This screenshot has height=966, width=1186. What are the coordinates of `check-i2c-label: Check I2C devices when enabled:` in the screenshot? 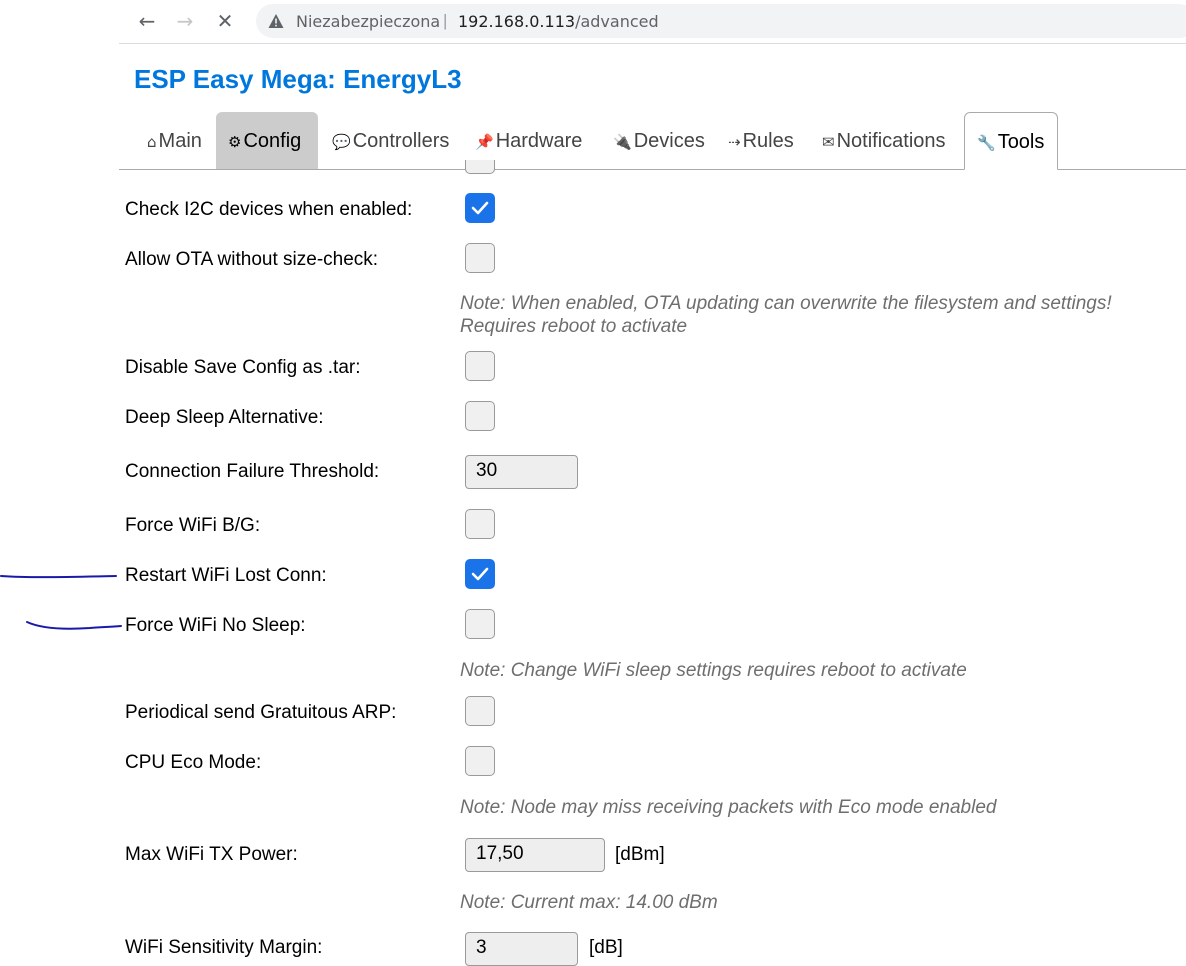 It's located at (269, 209).